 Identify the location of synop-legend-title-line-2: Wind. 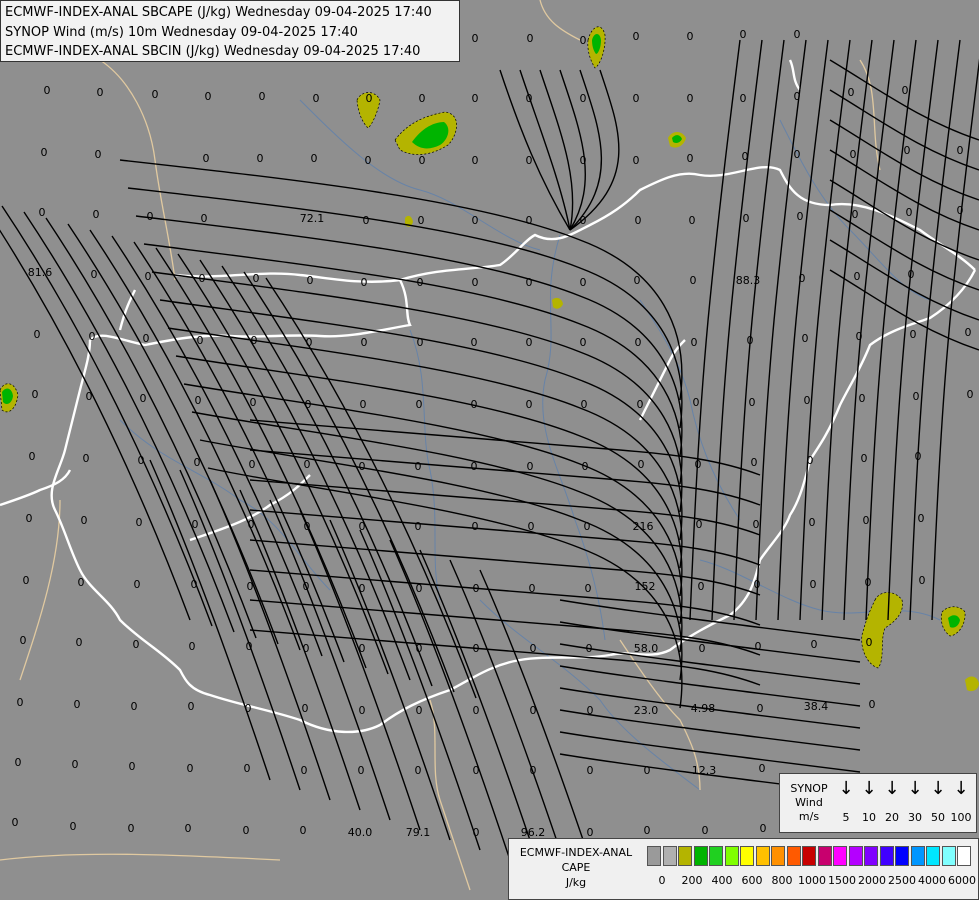
(809, 802).